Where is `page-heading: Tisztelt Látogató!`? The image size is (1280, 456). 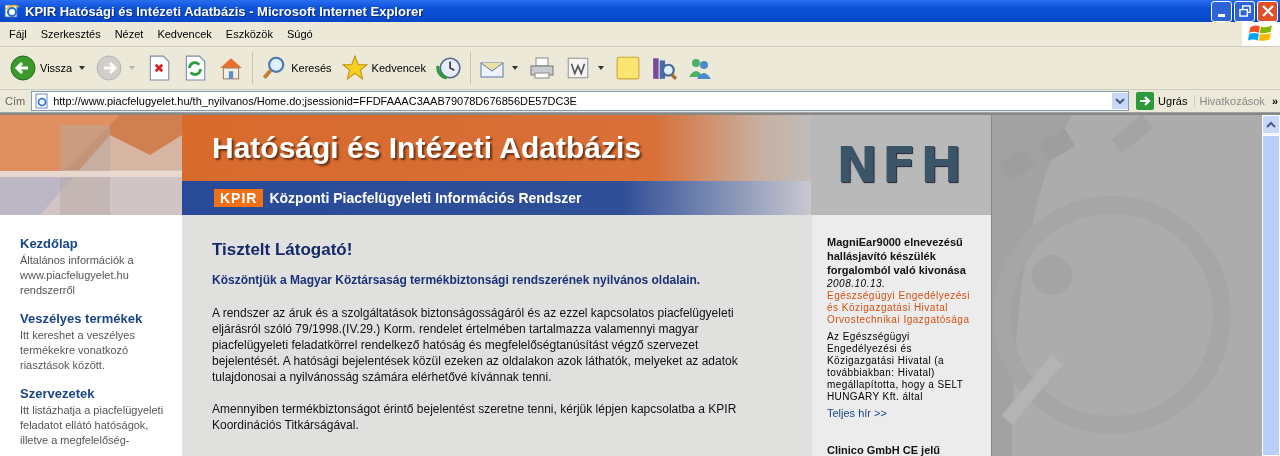 page-heading: Tisztelt Látogató! is located at coordinates (283, 250).